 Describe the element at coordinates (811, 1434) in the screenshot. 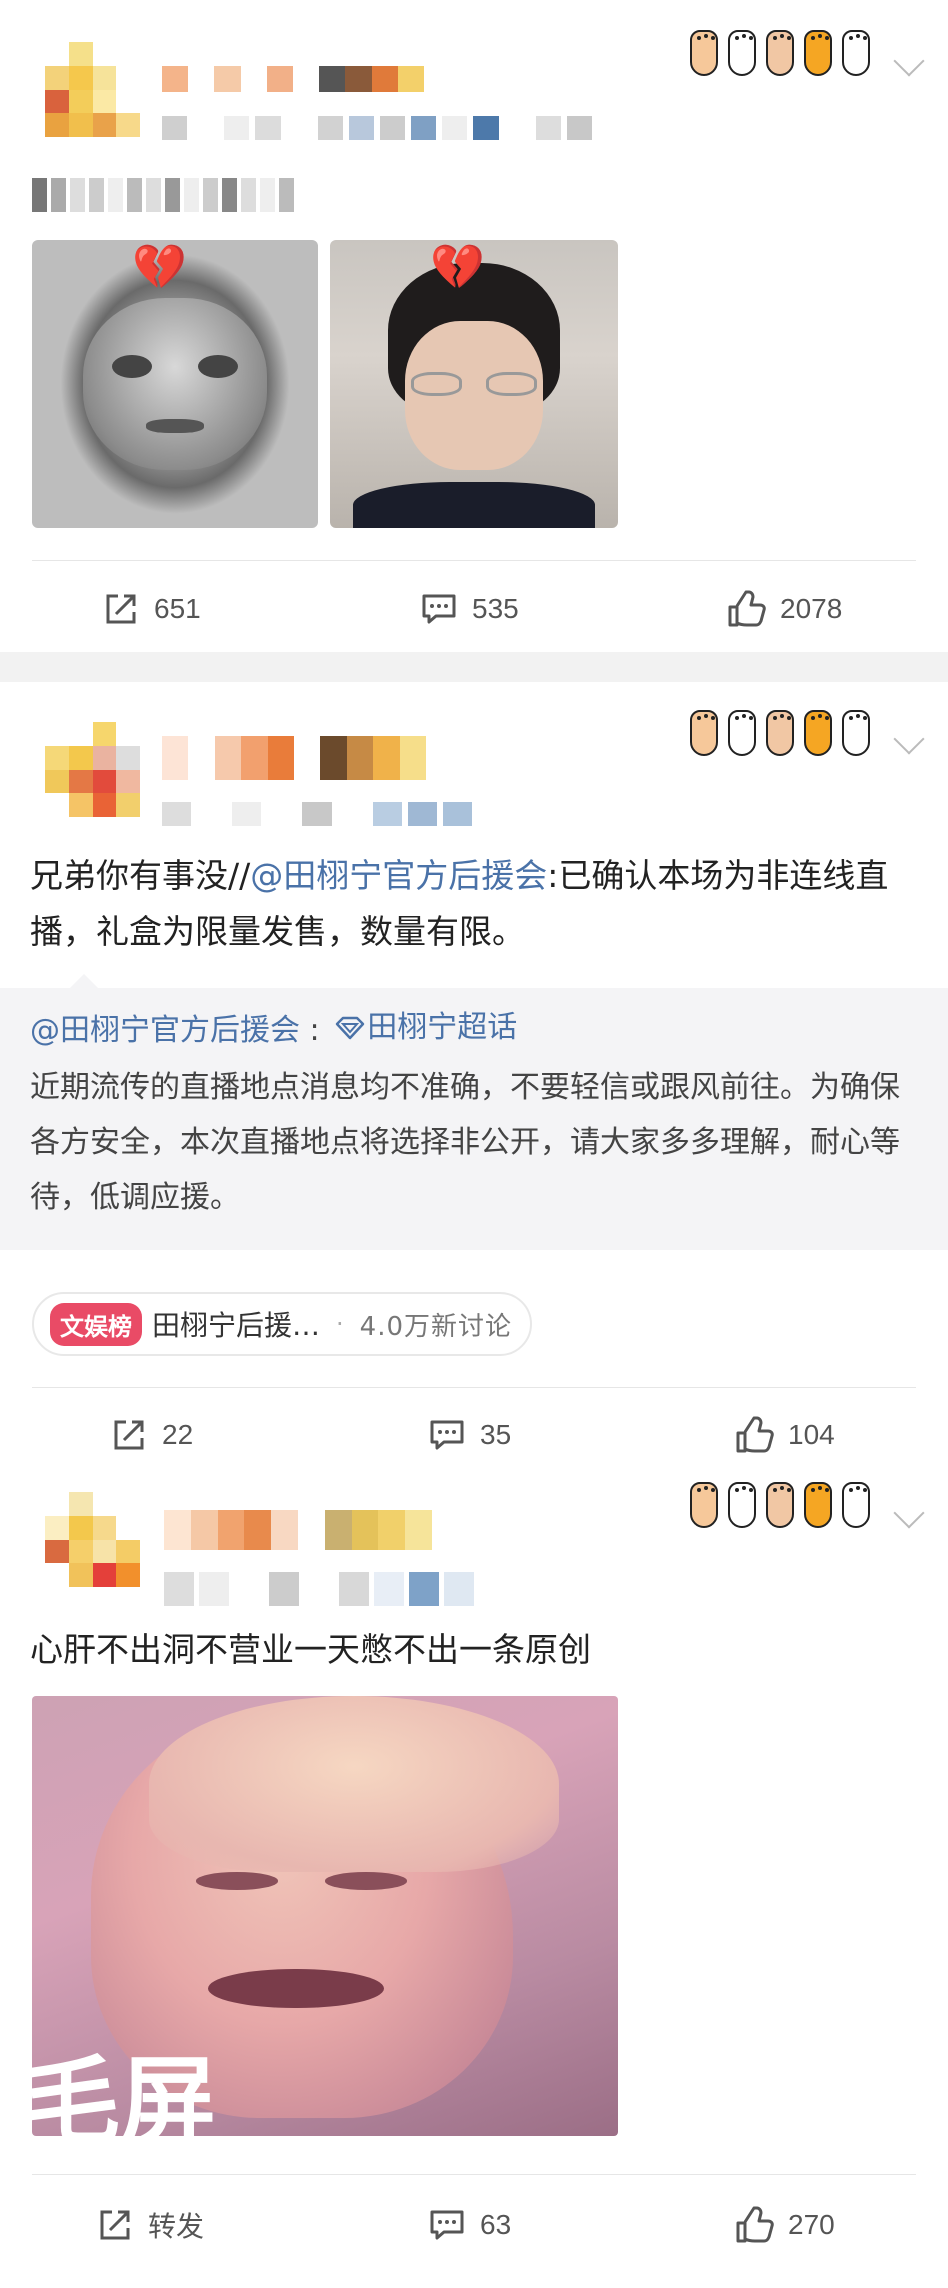

I see `like-count: 104` at that location.